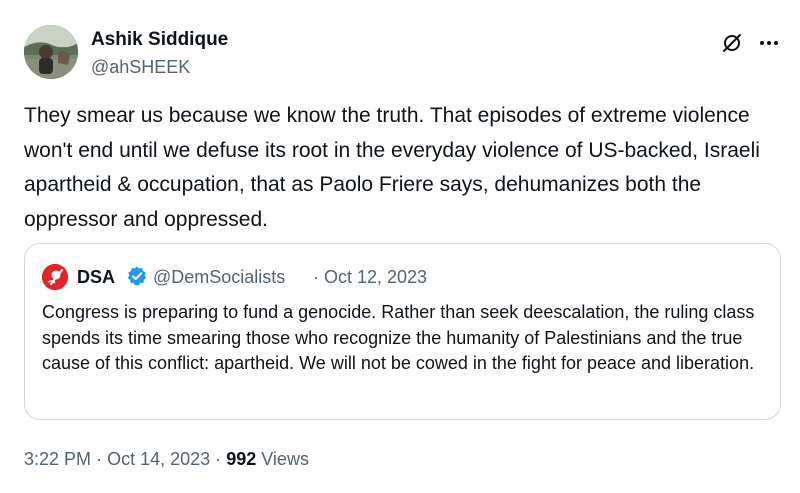 Image resolution: width=800 pixels, height=493 pixels. I want to click on tweet-time: 3:22 PM, so click(57, 459).